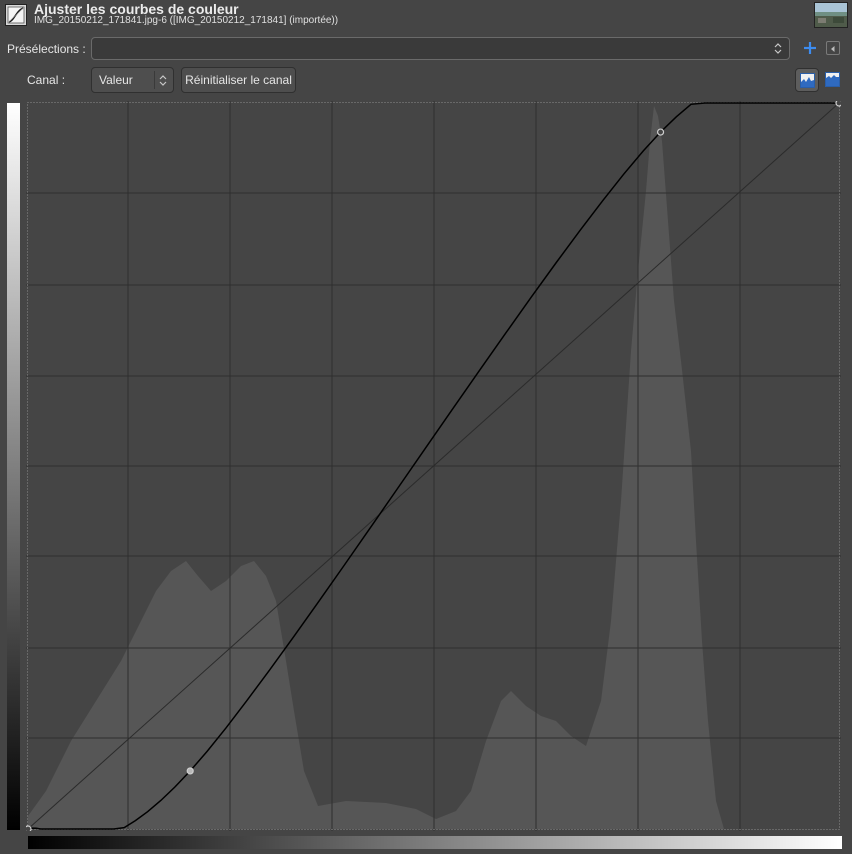  I want to click on input-gradient-bar, so click(435, 842).